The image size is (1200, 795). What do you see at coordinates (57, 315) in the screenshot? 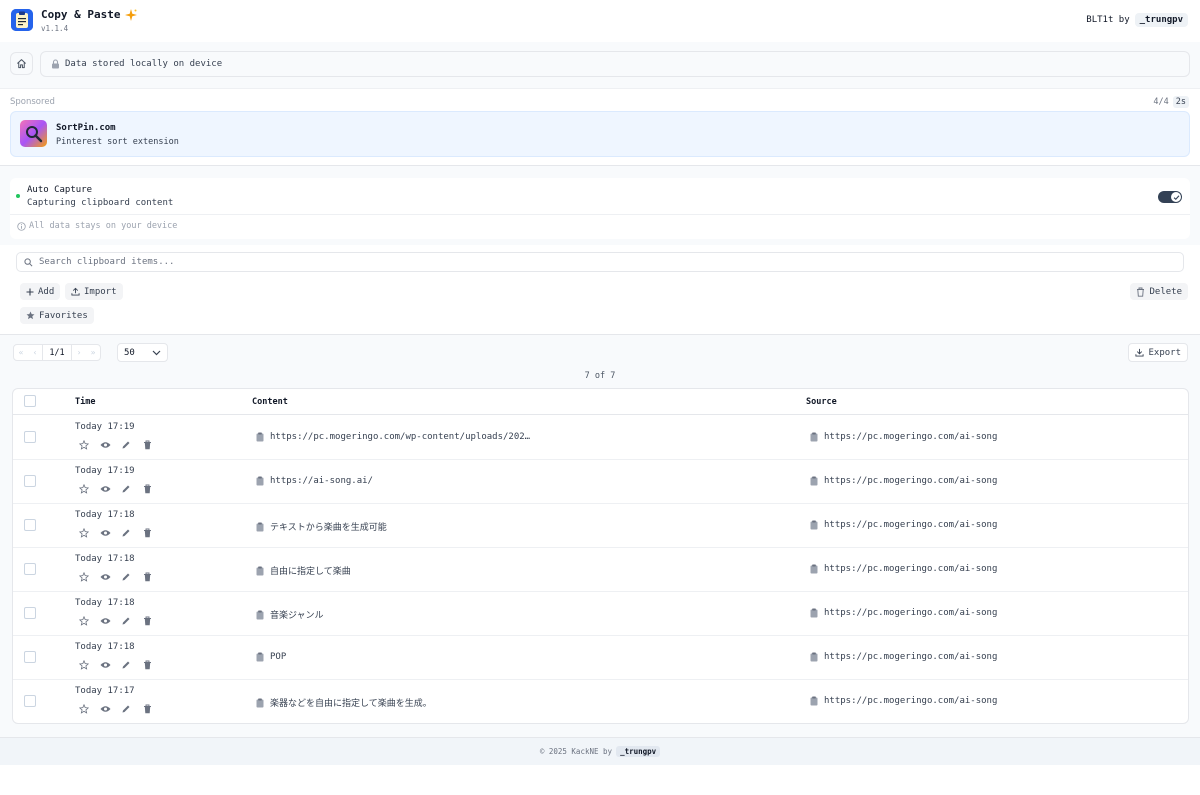
I see `favorites-filter-button: Favorites` at bounding box center [57, 315].